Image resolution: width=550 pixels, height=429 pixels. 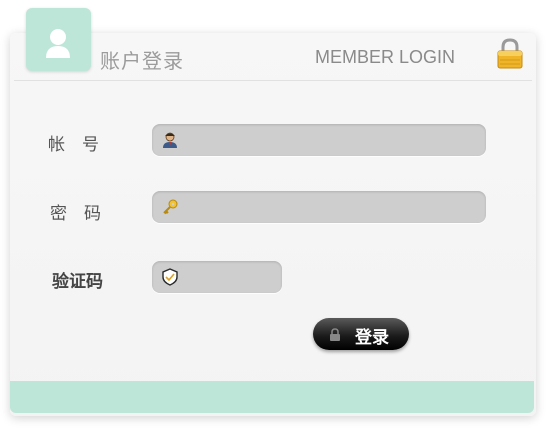 I want to click on shield-check-icon, so click(x=170, y=279).